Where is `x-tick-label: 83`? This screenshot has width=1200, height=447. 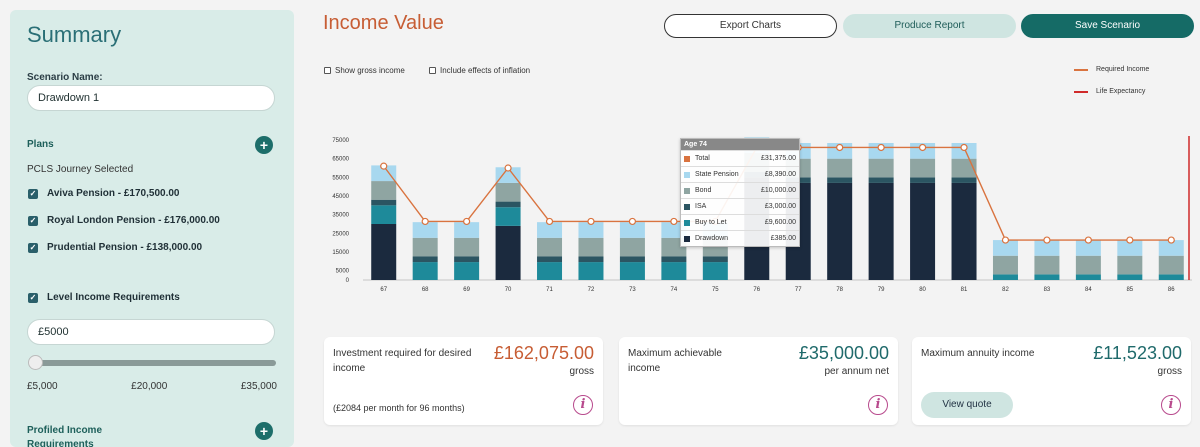
x-tick-label: 83 is located at coordinates (1047, 290).